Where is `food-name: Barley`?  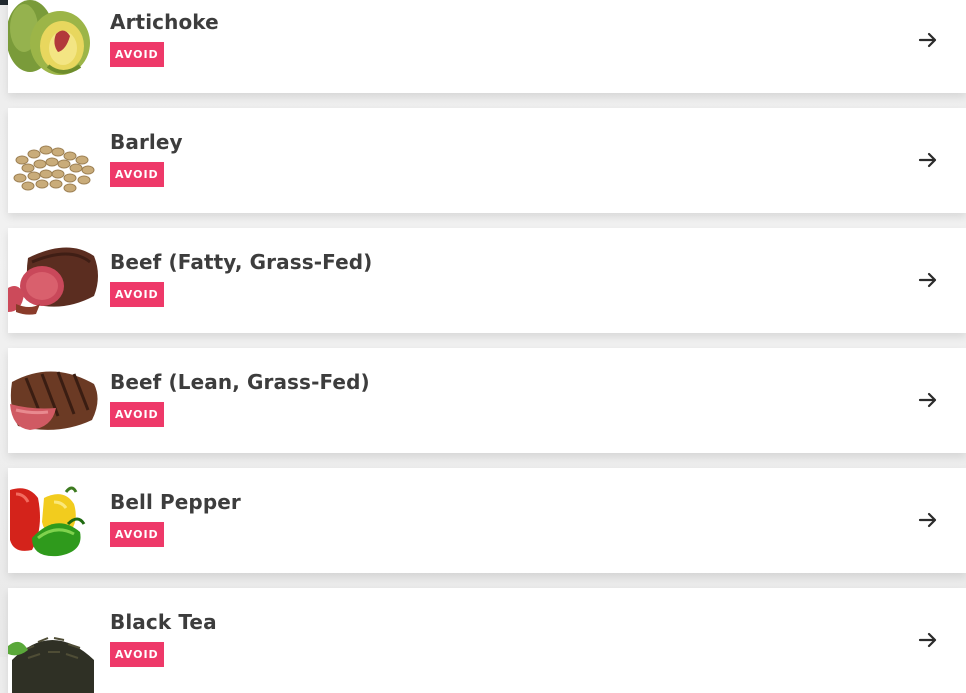 food-name: Barley is located at coordinates (146, 142).